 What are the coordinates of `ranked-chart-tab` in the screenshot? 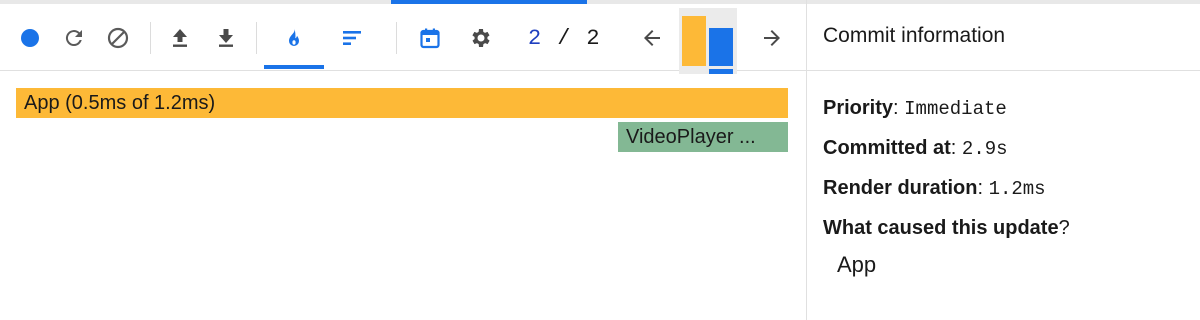 It's located at (352, 38).